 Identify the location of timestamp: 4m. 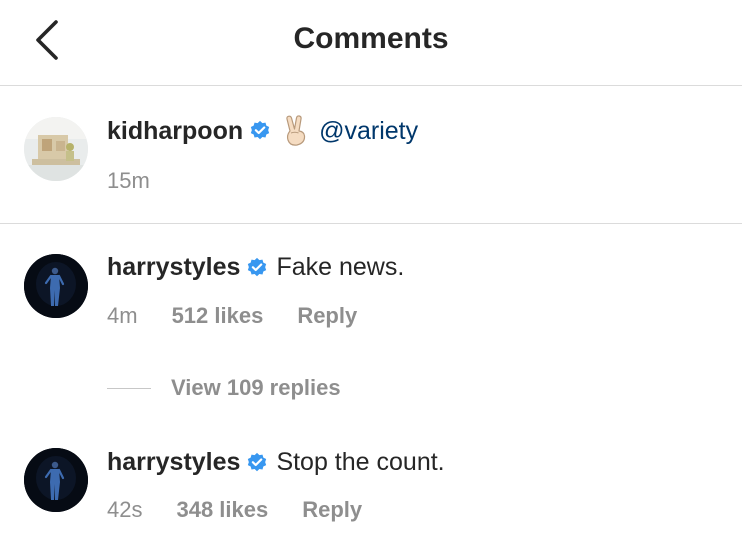
(122, 315).